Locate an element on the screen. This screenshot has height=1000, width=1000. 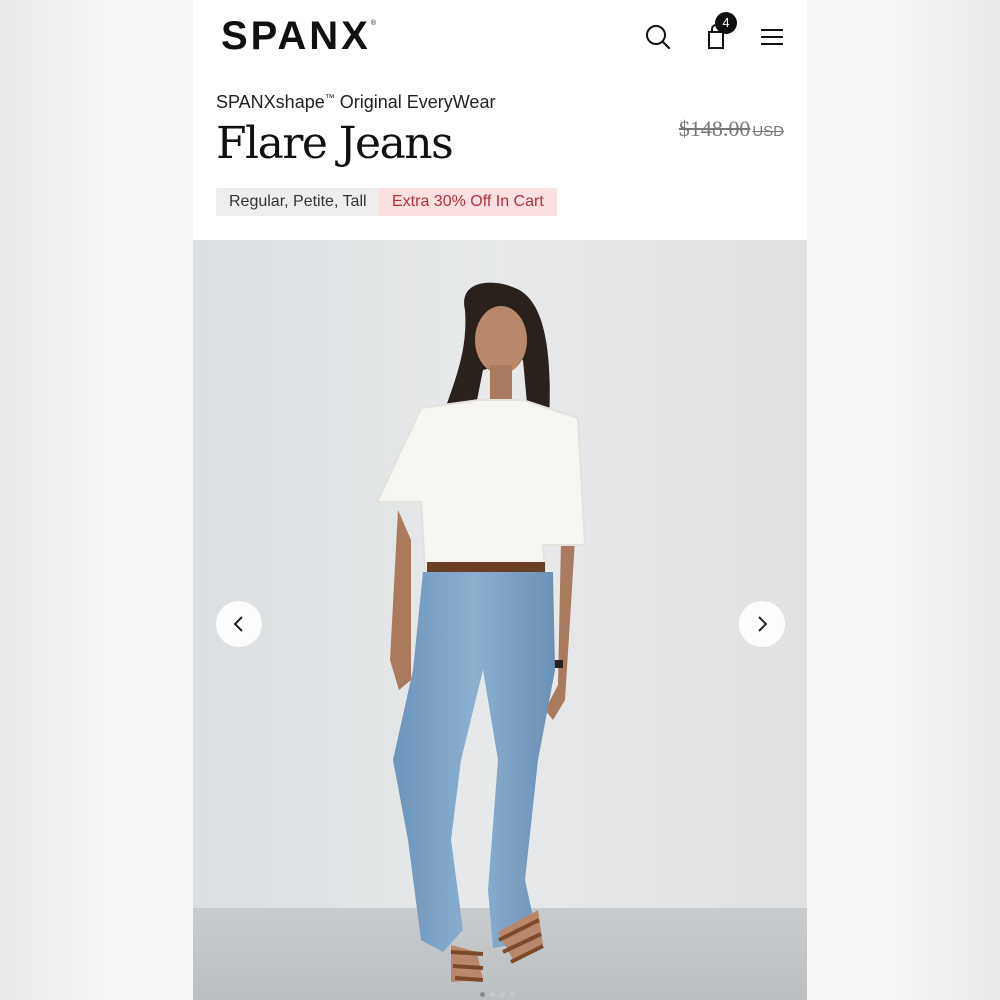
trademark-mark: ™ is located at coordinates (329, 98).